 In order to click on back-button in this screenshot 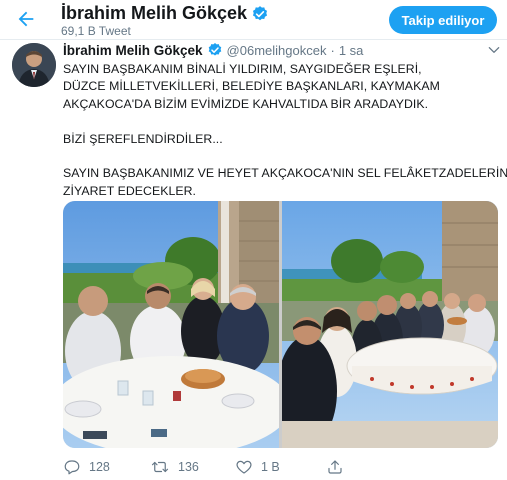, I will do `click(26, 19)`.